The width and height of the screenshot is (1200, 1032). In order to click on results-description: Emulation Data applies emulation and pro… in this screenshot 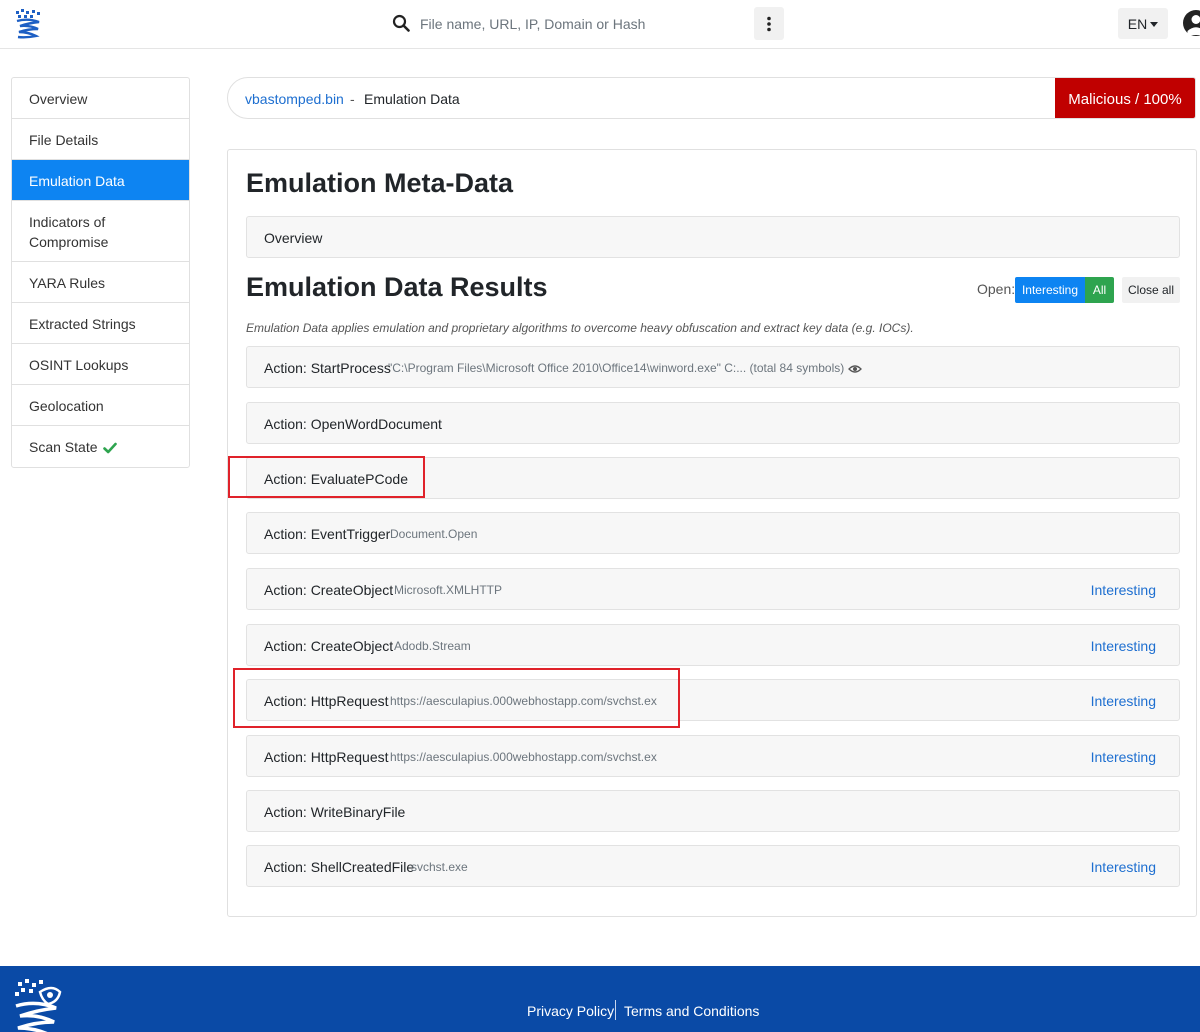, I will do `click(580, 328)`.